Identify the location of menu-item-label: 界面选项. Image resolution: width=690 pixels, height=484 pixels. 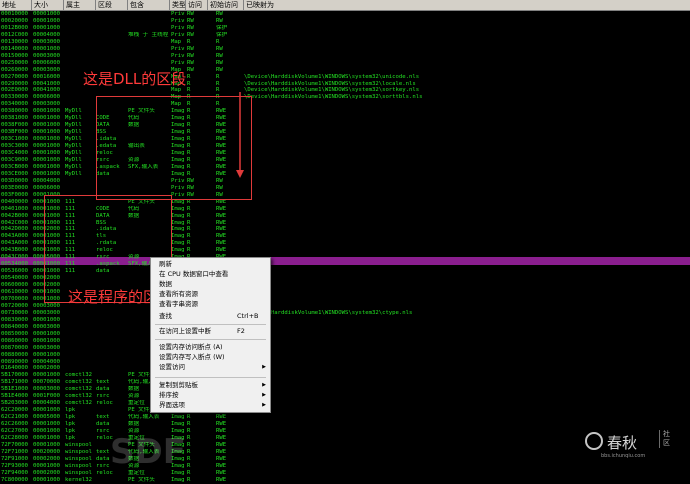
(172, 405).